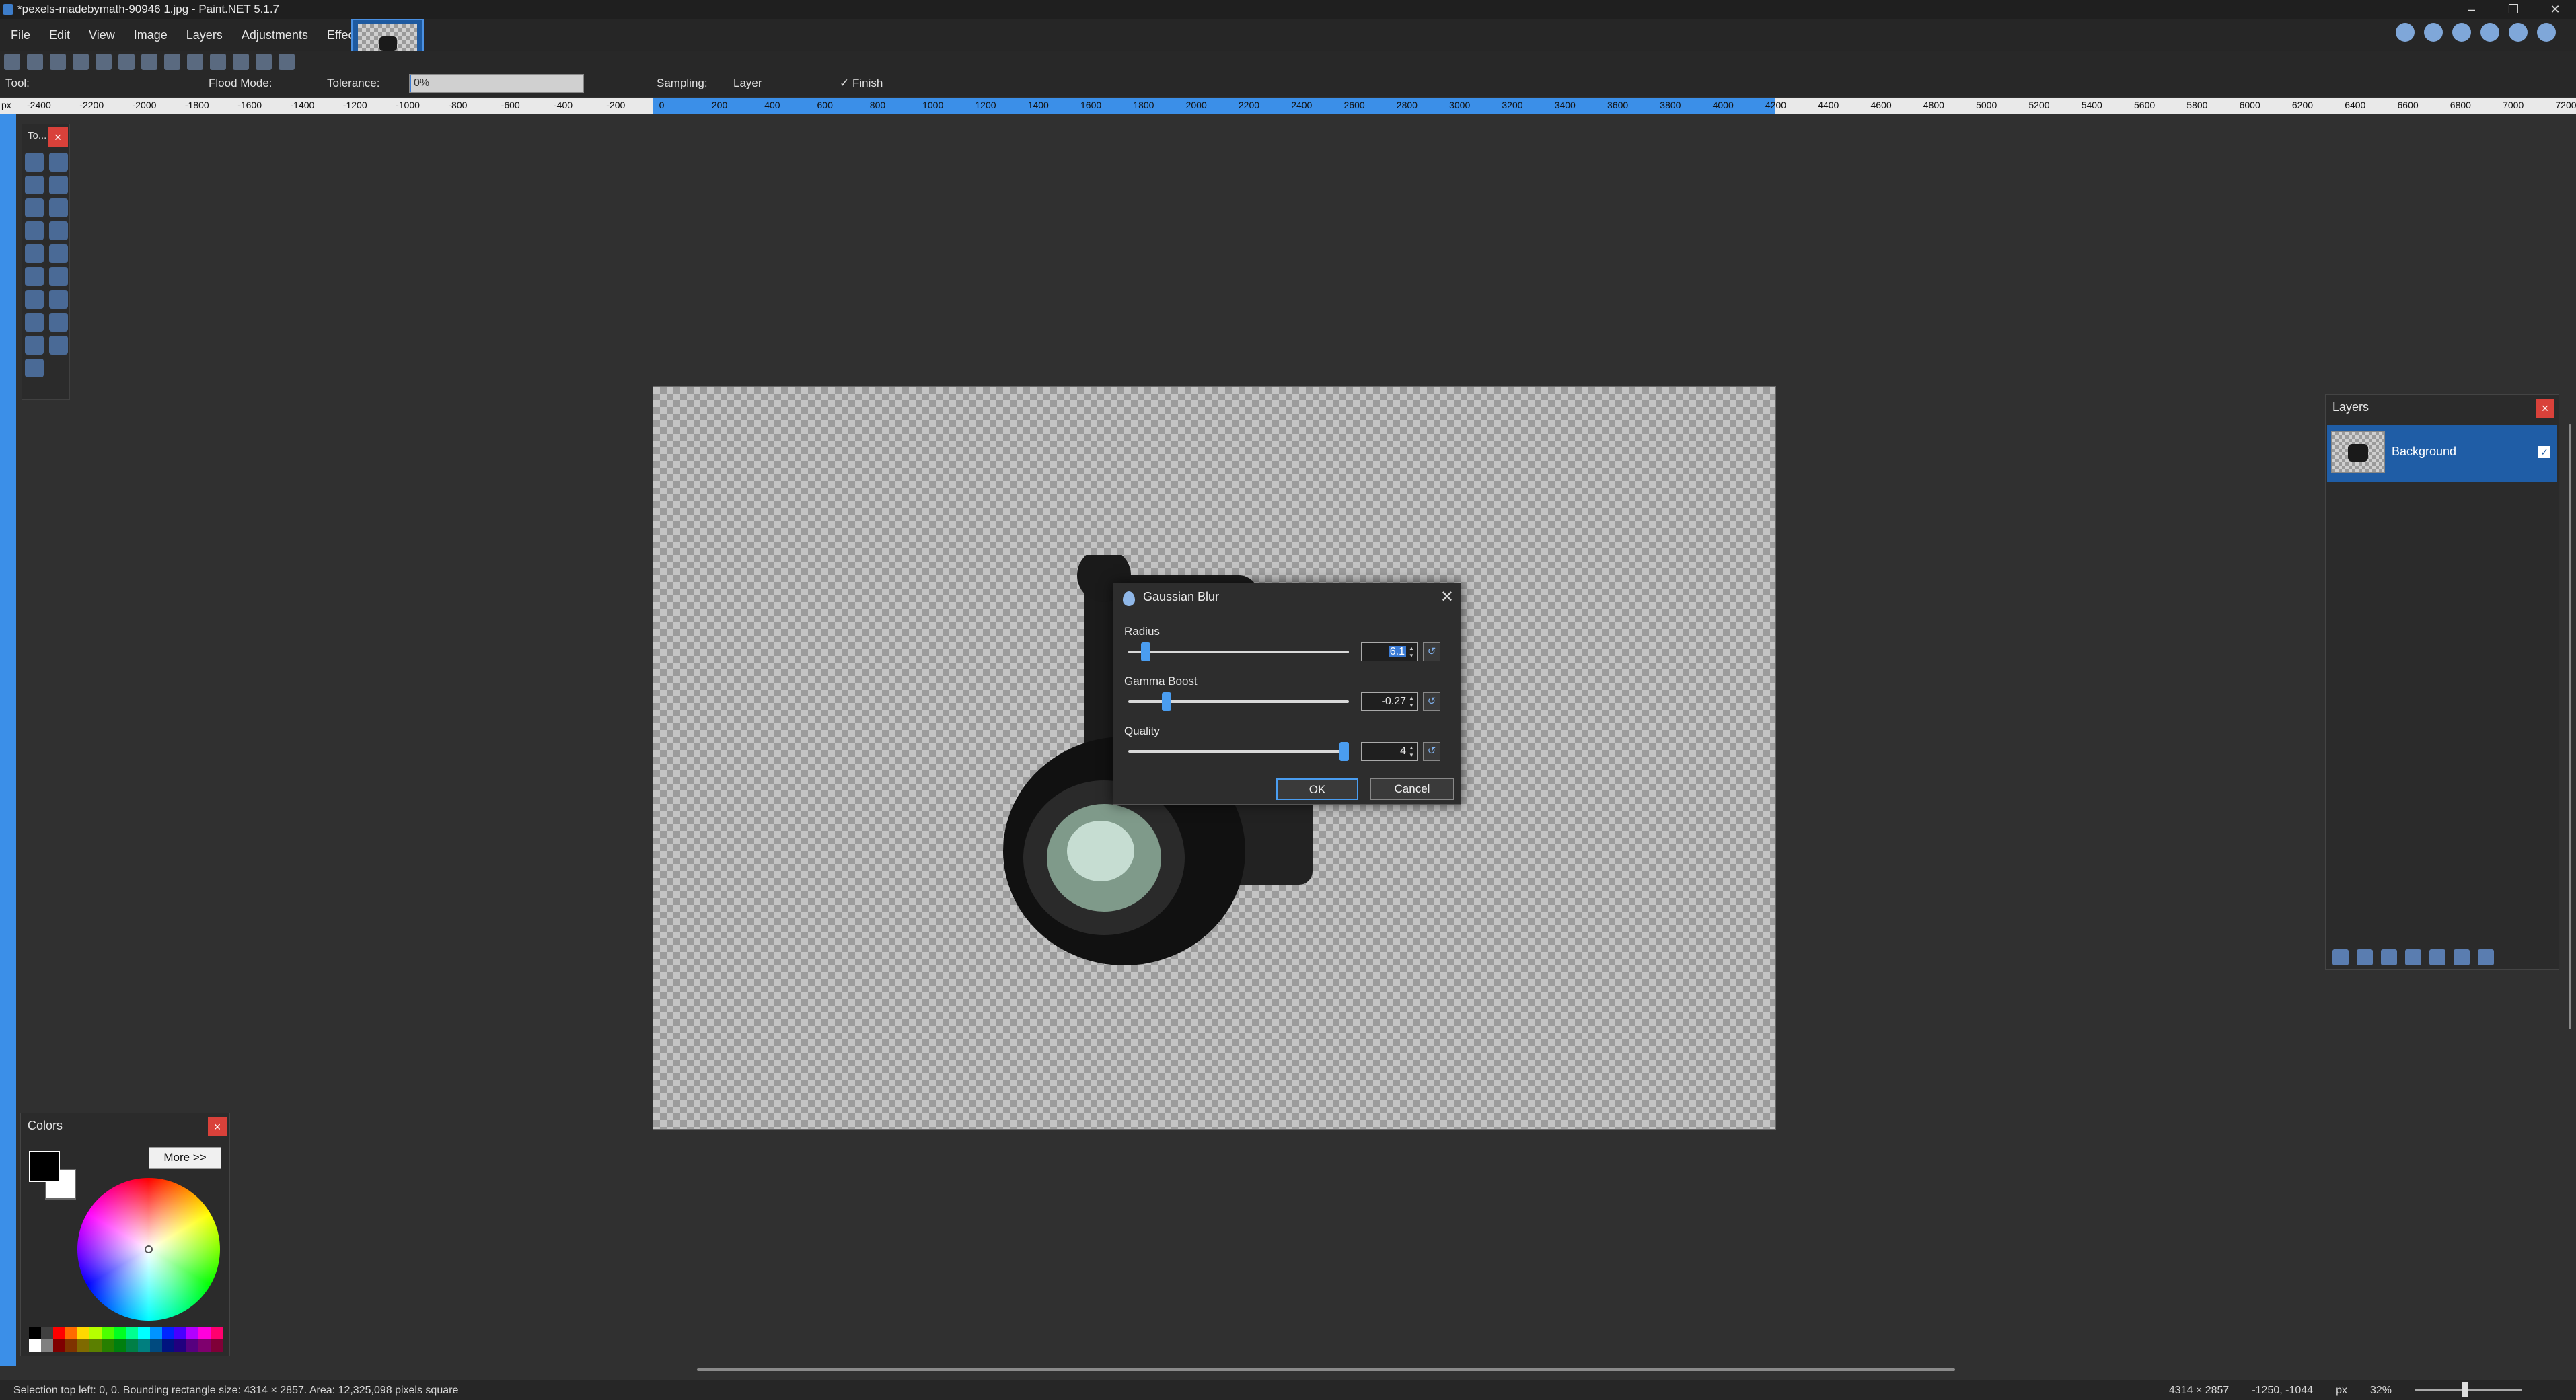  I want to click on restore-button: ❐, so click(2513, 9).